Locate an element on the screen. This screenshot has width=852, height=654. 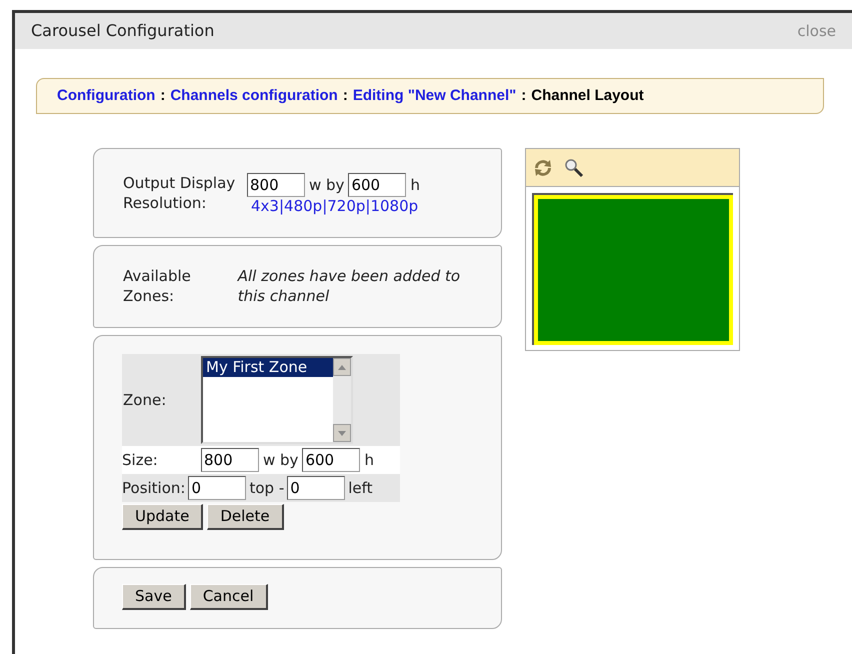
zones-message: All zones have been added to this channel is located at coordinates (350, 286).